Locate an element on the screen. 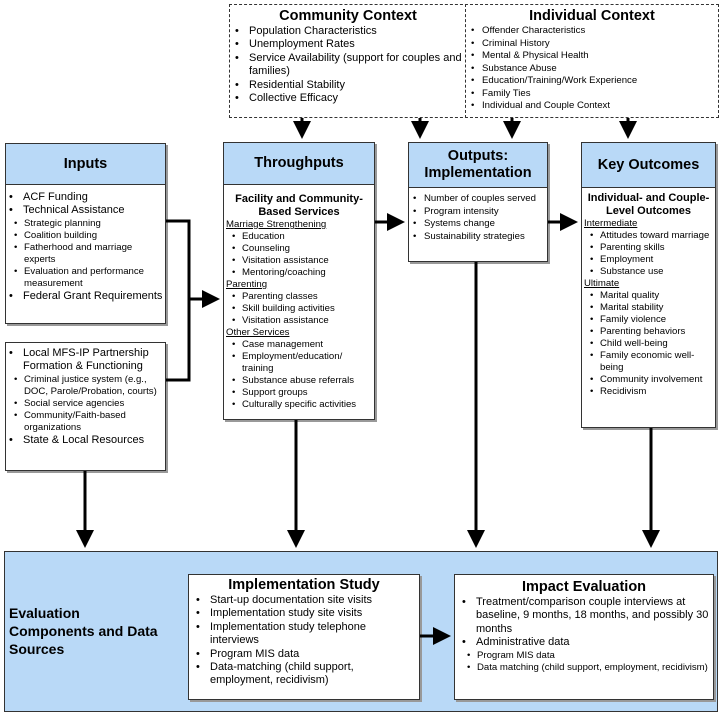  inputs-connector is located at coordinates (178, 300).